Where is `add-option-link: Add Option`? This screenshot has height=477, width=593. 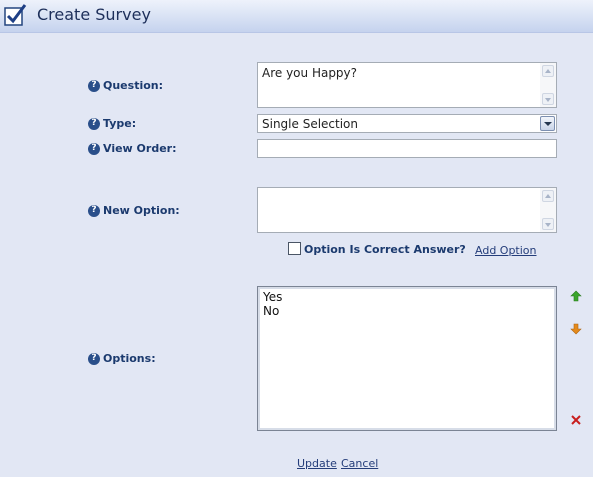 add-option-link: Add Option is located at coordinates (506, 250).